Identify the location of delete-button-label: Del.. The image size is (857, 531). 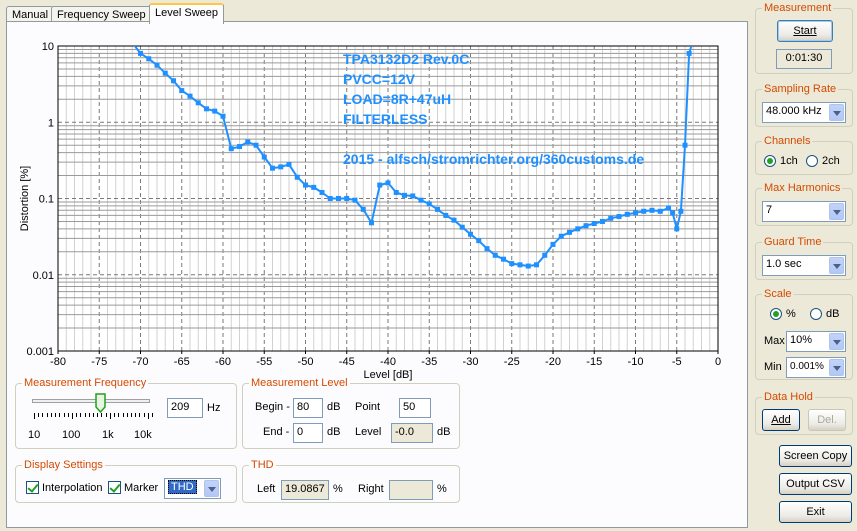
(827, 420).